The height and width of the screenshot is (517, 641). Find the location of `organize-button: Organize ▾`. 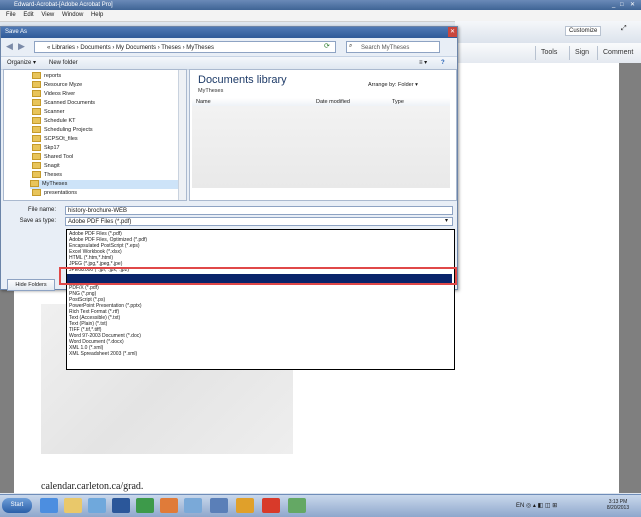

organize-button: Organize ▾ is located at coordinates (21, 63).